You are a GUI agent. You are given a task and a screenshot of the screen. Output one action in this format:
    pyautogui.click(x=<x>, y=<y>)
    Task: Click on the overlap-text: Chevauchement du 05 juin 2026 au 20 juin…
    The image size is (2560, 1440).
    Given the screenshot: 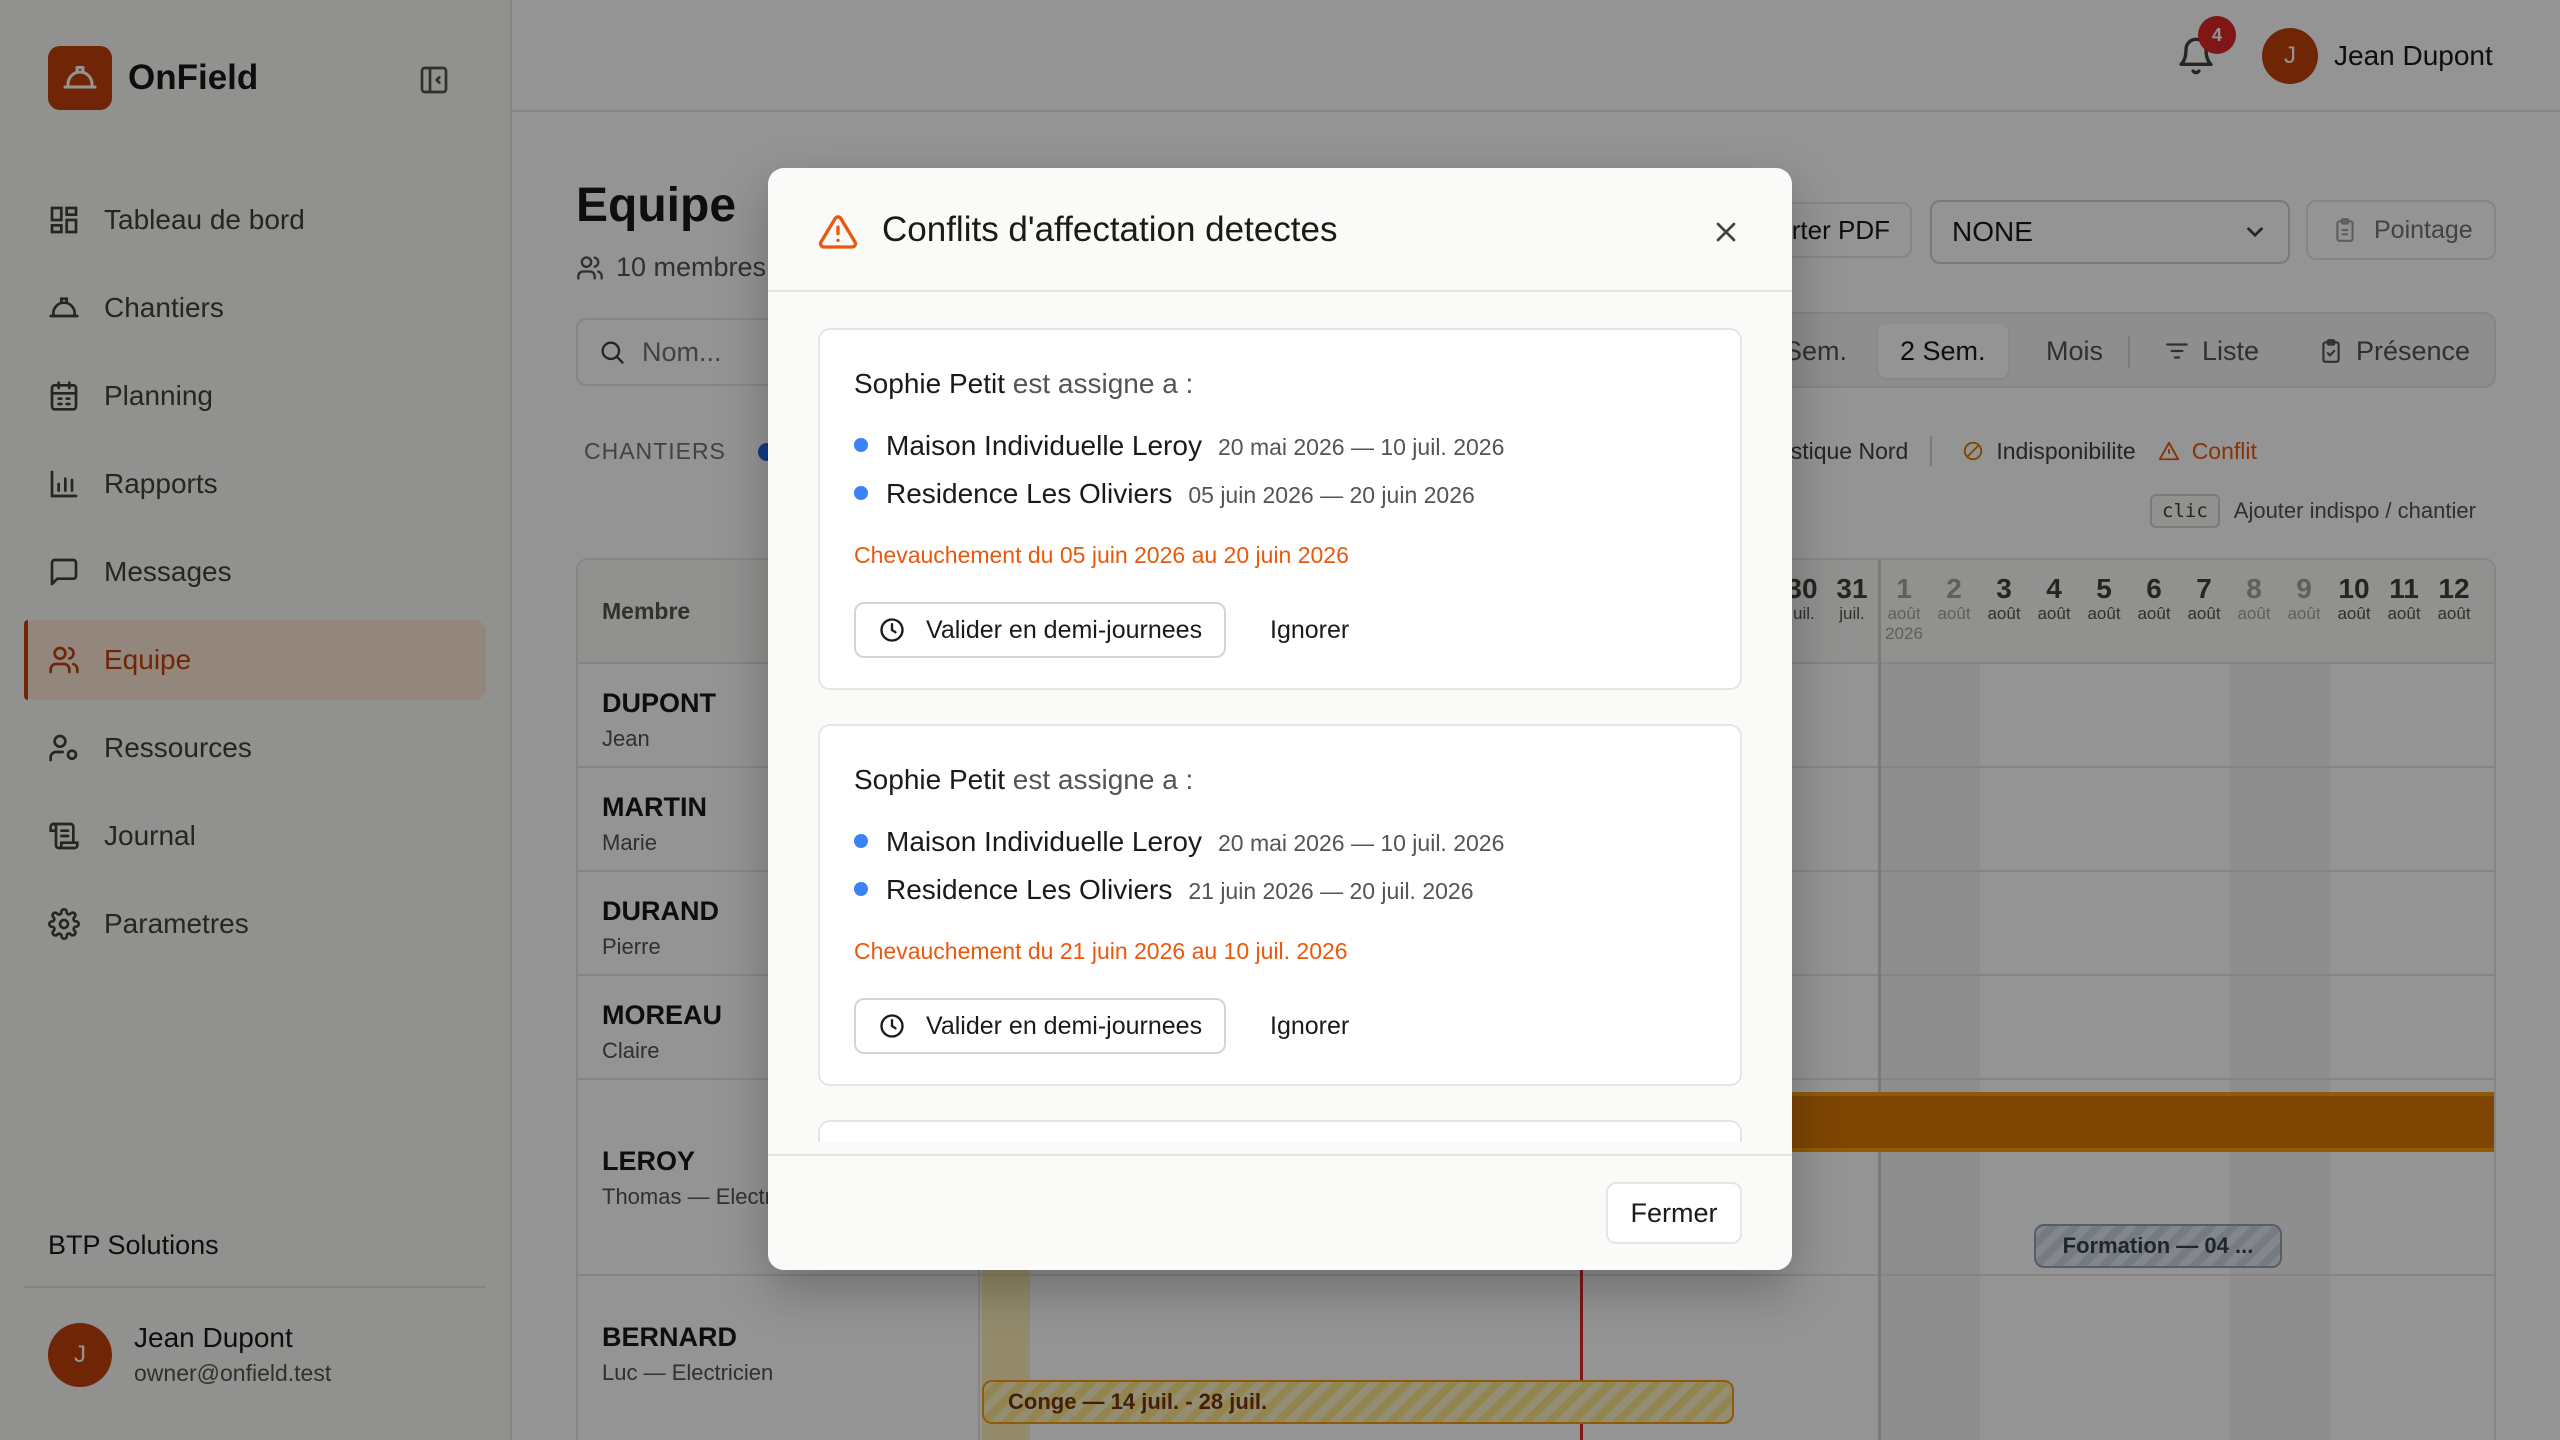 What is the action you would take?
    pyautogui.click(x=1101, y=555)
    